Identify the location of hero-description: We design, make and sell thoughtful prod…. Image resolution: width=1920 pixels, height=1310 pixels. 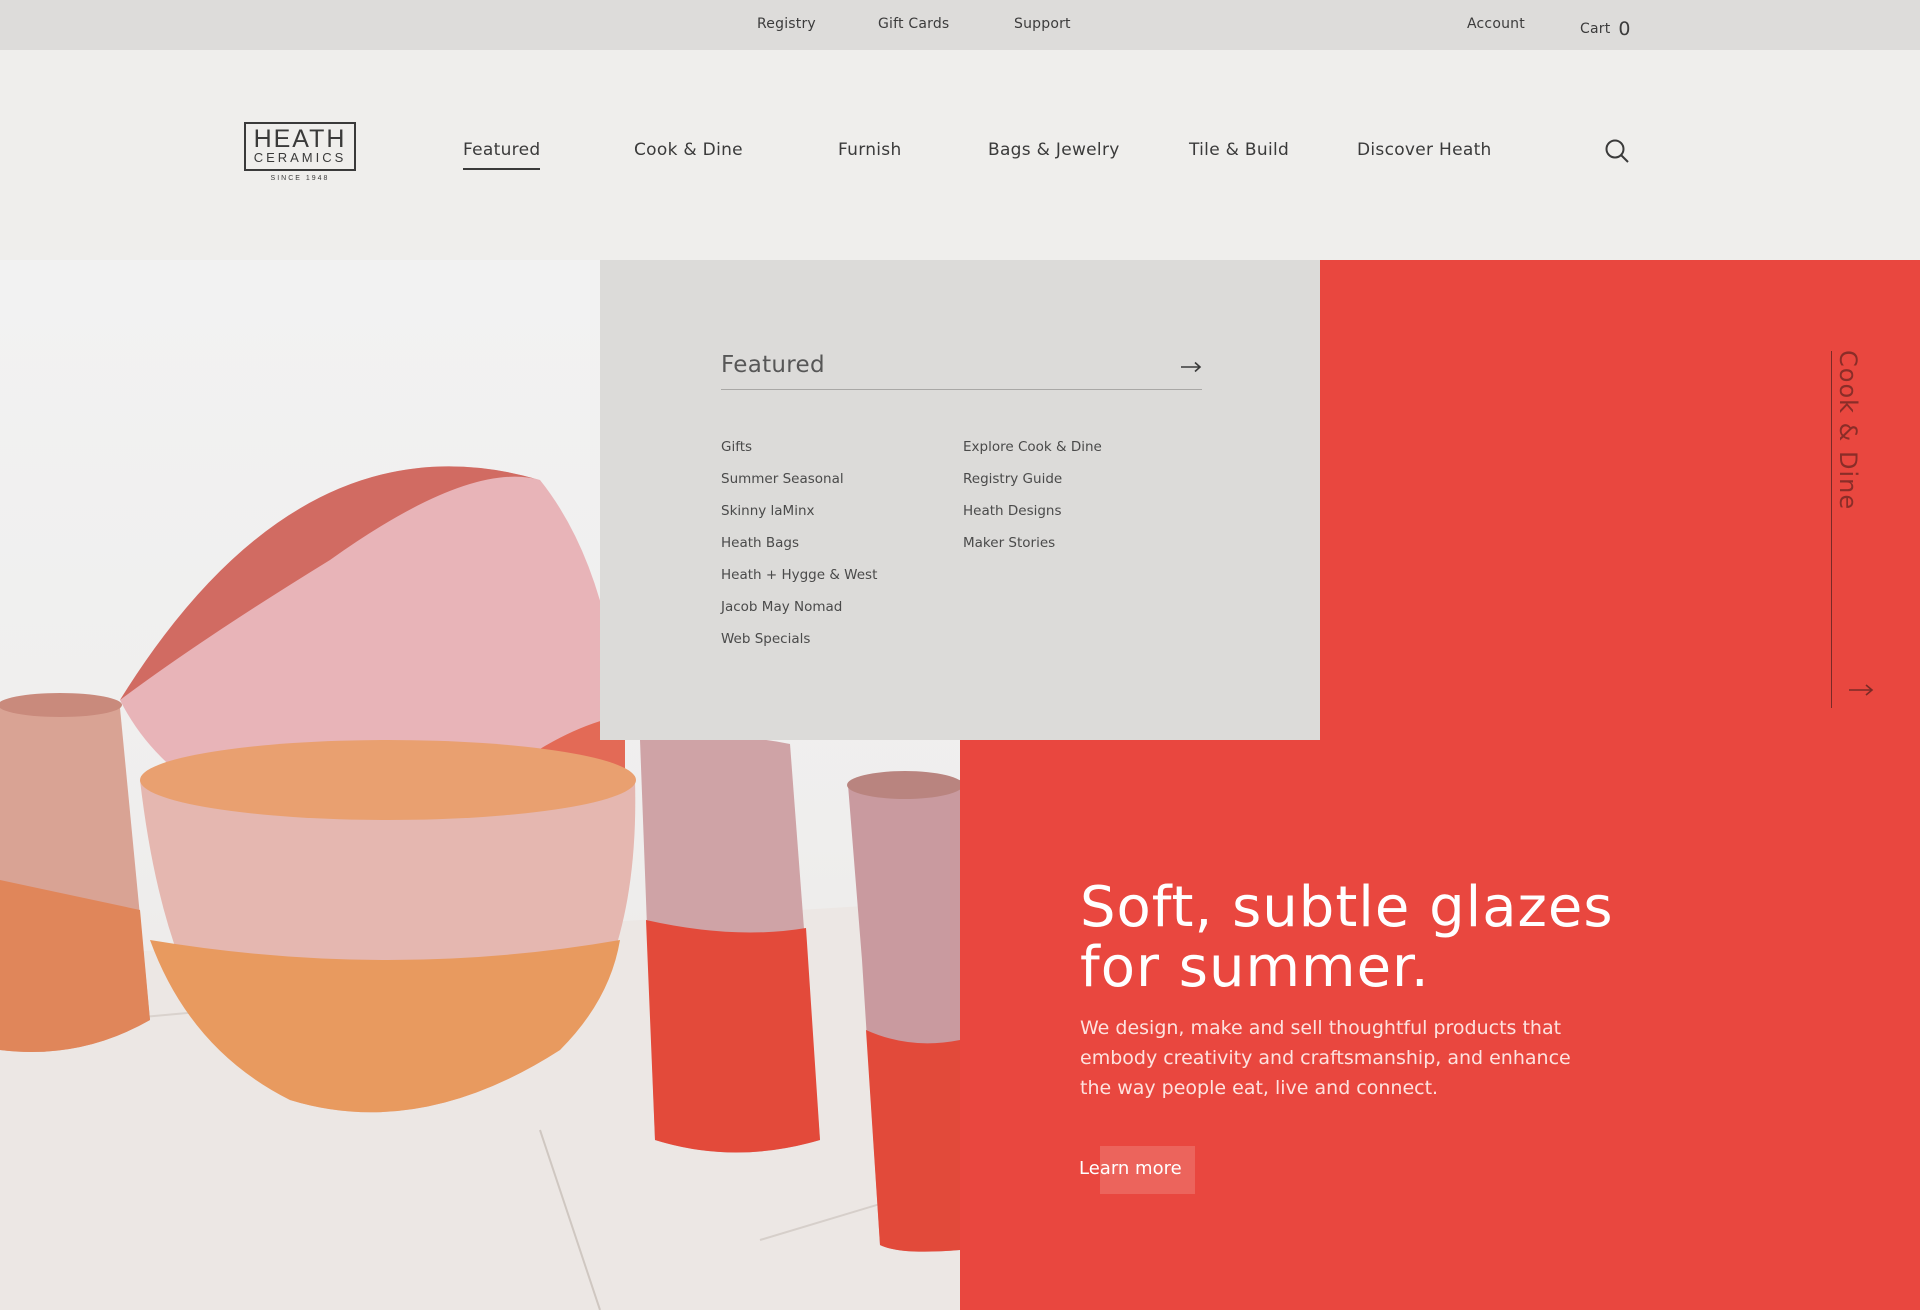
(1325, 1058).